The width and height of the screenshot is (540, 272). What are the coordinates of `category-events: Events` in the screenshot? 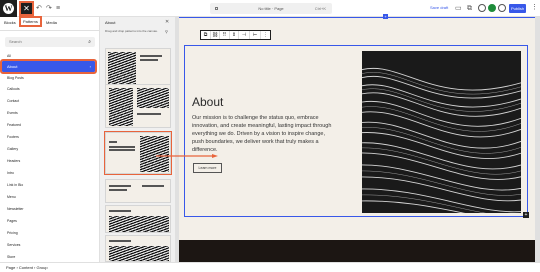 It's located at (12, 113).